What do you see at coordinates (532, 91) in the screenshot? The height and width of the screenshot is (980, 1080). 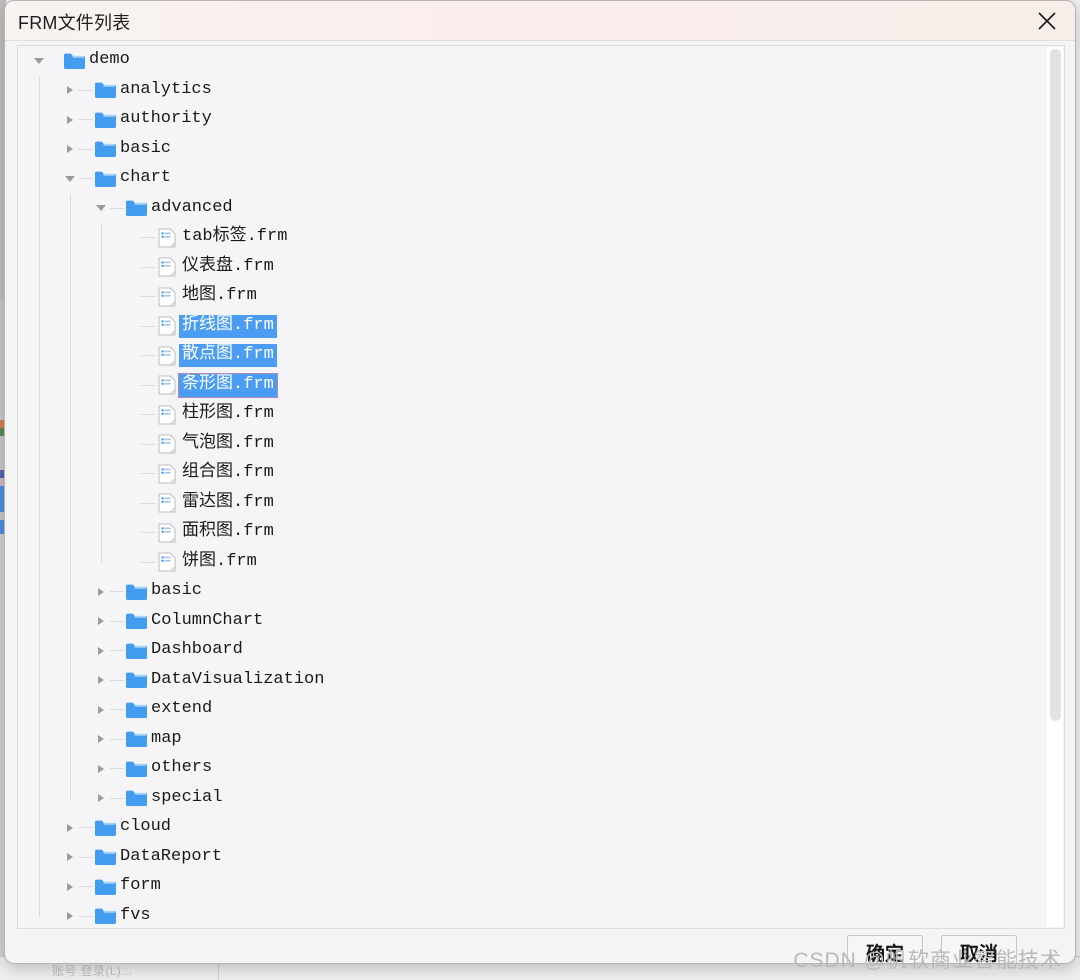 I see `tree-folder-row: analytics` at bounding box center [532, 91].